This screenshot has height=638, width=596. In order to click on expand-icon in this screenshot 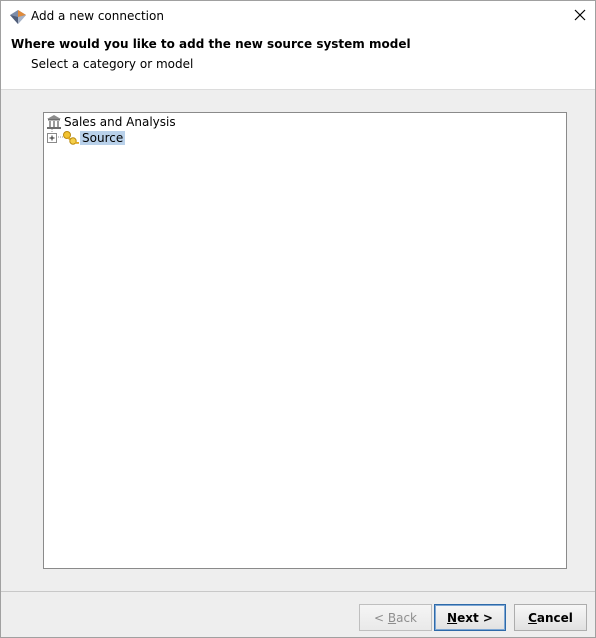, I will do `click(52, 138)`.